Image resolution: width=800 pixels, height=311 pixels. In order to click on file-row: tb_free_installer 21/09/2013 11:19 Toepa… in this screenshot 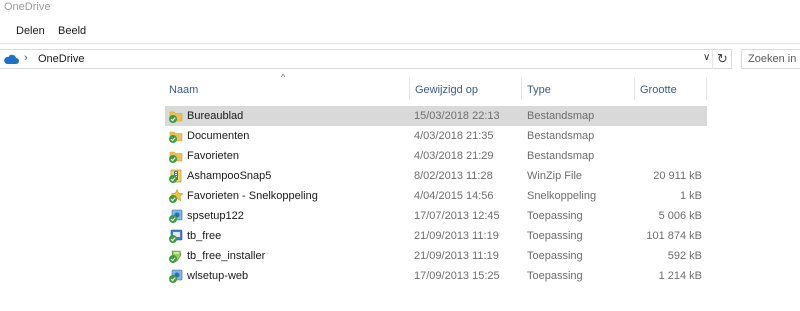, I will do `click(436, 256)`.